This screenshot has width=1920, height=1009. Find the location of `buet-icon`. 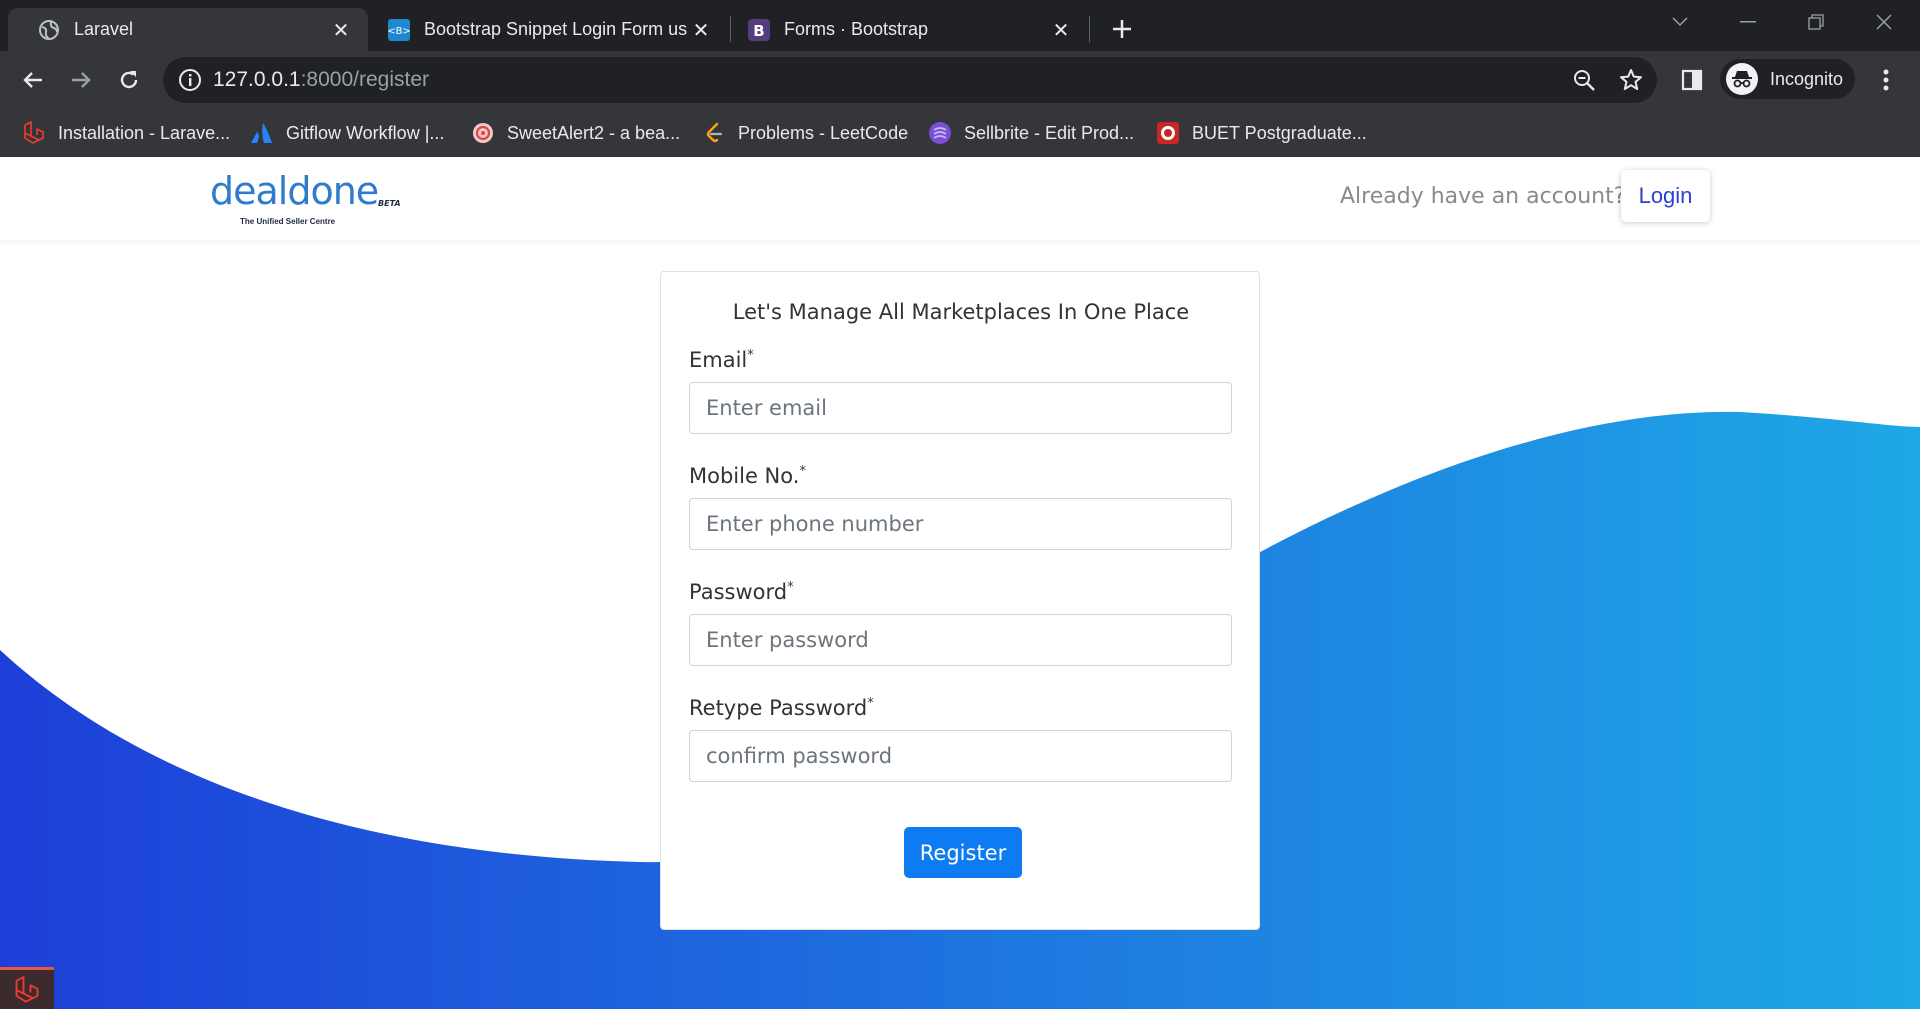

buet-icon is located at coordinates (1168, 133).